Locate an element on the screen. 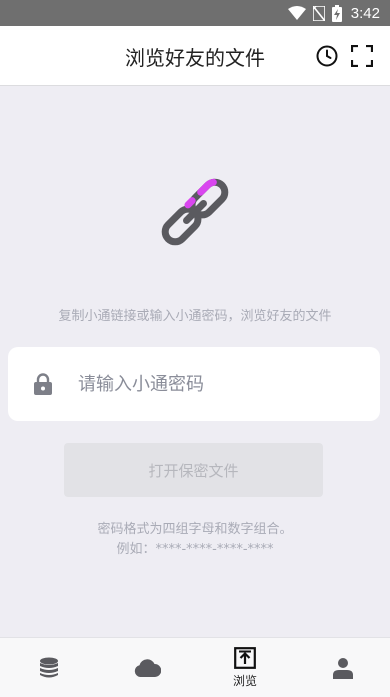 This screenshot has width=390, height=697. status-bar: 3:42 is located at coordinates (195, 13).